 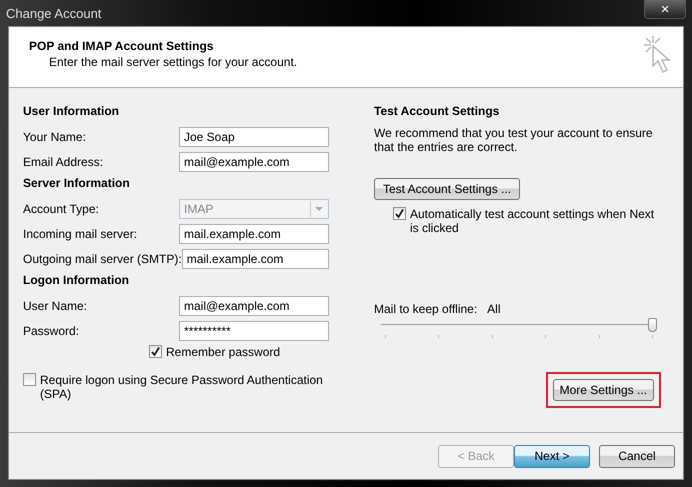 What do you see at coordinates (223, 352) in the screenshot?
I see `checkbox-label: Remember password` at bounding box center [223, 352].